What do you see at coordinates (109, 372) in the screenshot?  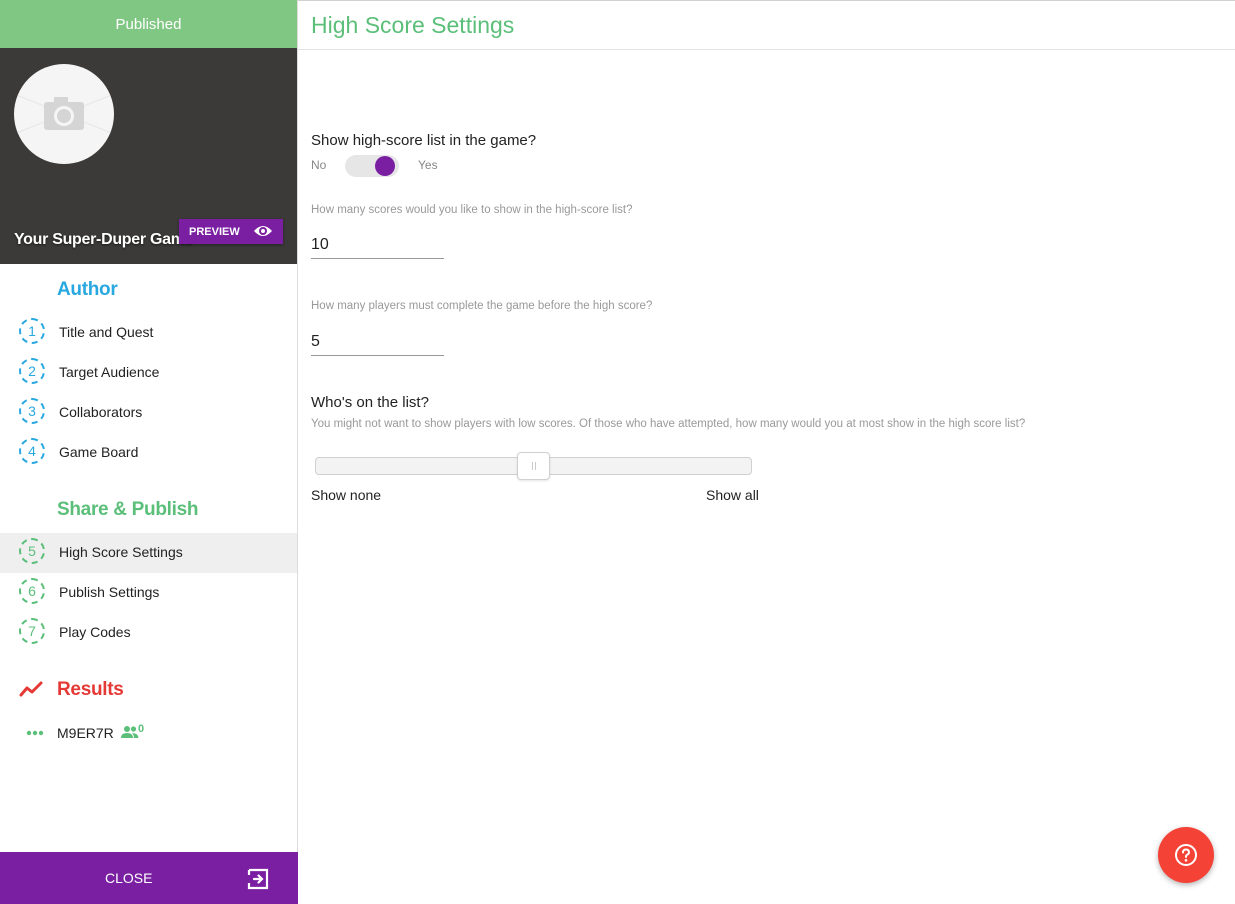 I see `sidebar-item-label: Target Audience` at bounding box center [109, 372].